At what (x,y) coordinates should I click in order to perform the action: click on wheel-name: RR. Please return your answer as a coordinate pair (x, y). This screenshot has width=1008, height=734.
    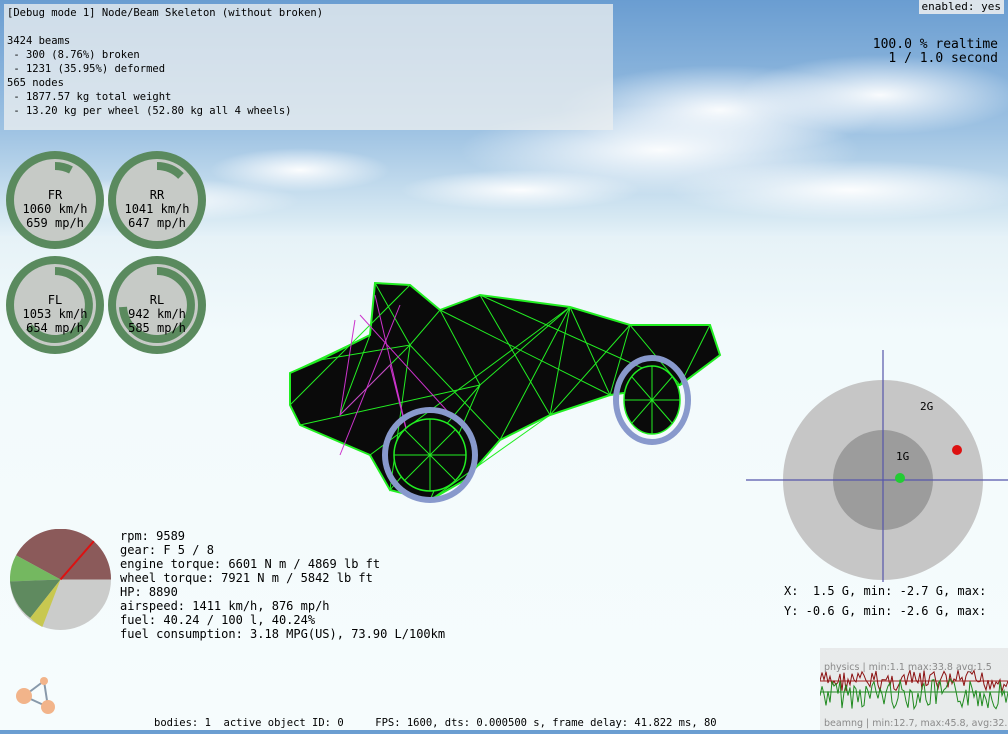
    Looking at the image, I should click on (157, 195).